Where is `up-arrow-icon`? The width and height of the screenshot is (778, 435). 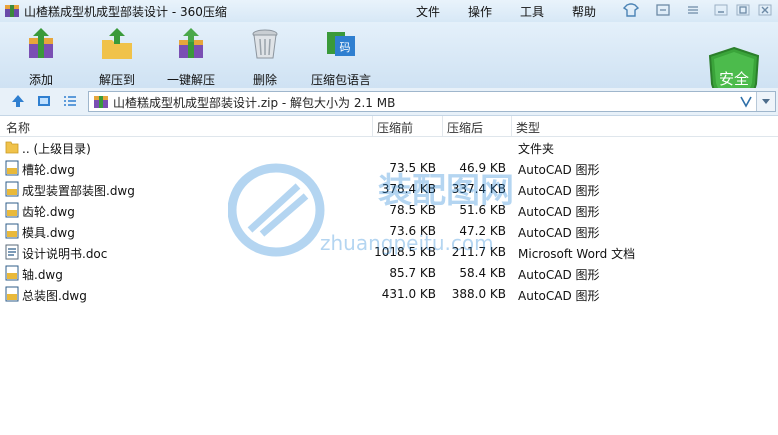
up-arrow-icon is located at coordinates (18, 101).